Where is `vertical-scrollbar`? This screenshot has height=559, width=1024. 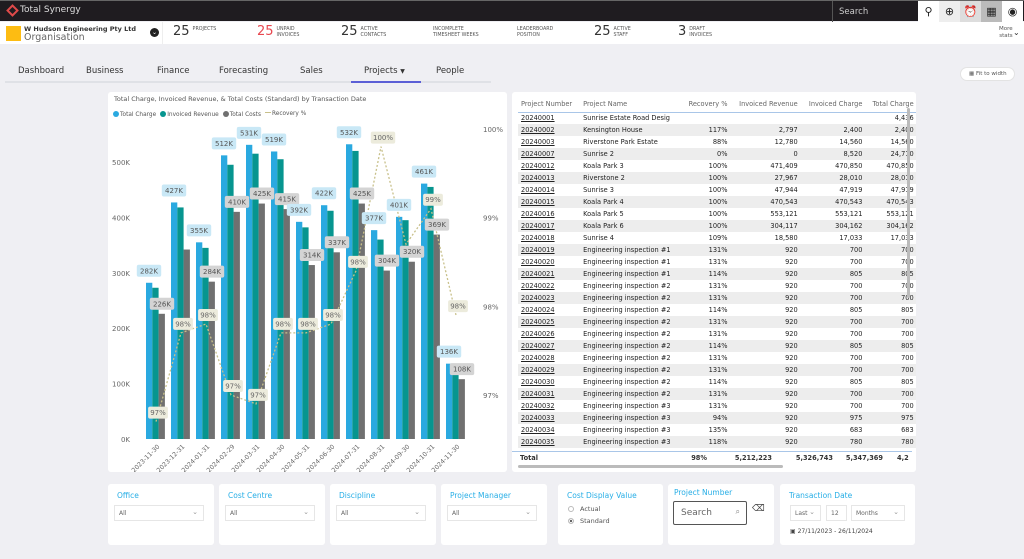 vertical-scrollbar is located at coordinates (908, 203).